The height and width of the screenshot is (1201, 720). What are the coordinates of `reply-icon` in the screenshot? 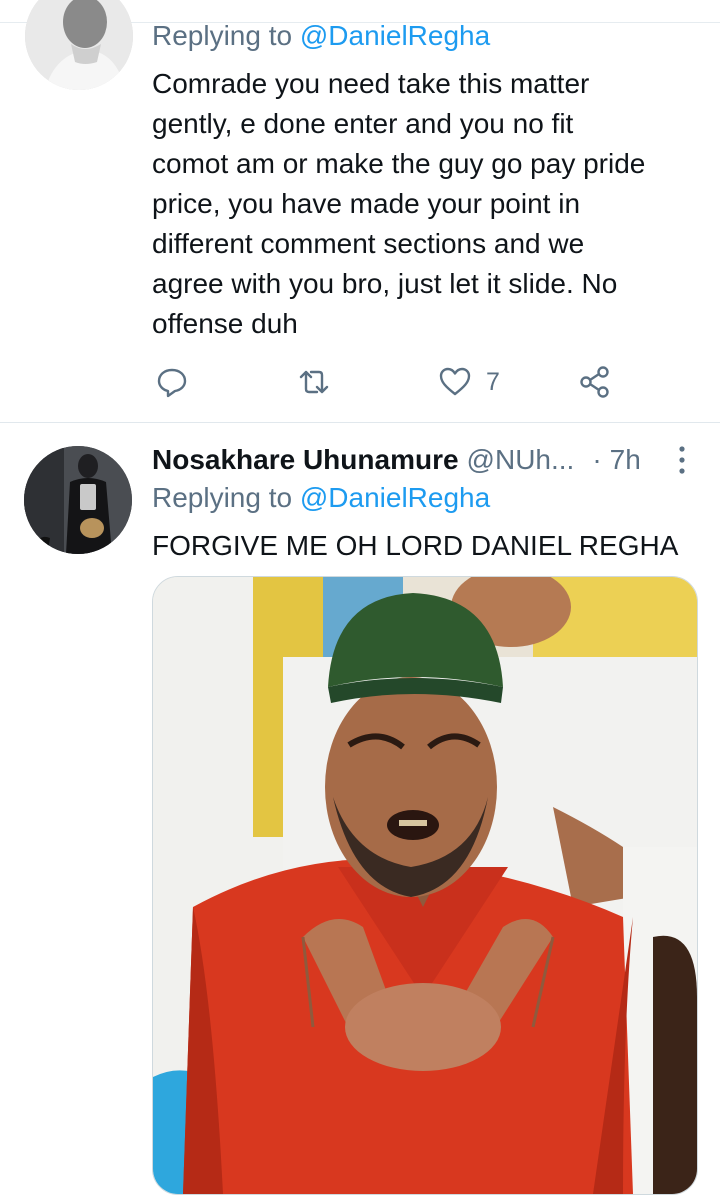 It's located at (172, 383).